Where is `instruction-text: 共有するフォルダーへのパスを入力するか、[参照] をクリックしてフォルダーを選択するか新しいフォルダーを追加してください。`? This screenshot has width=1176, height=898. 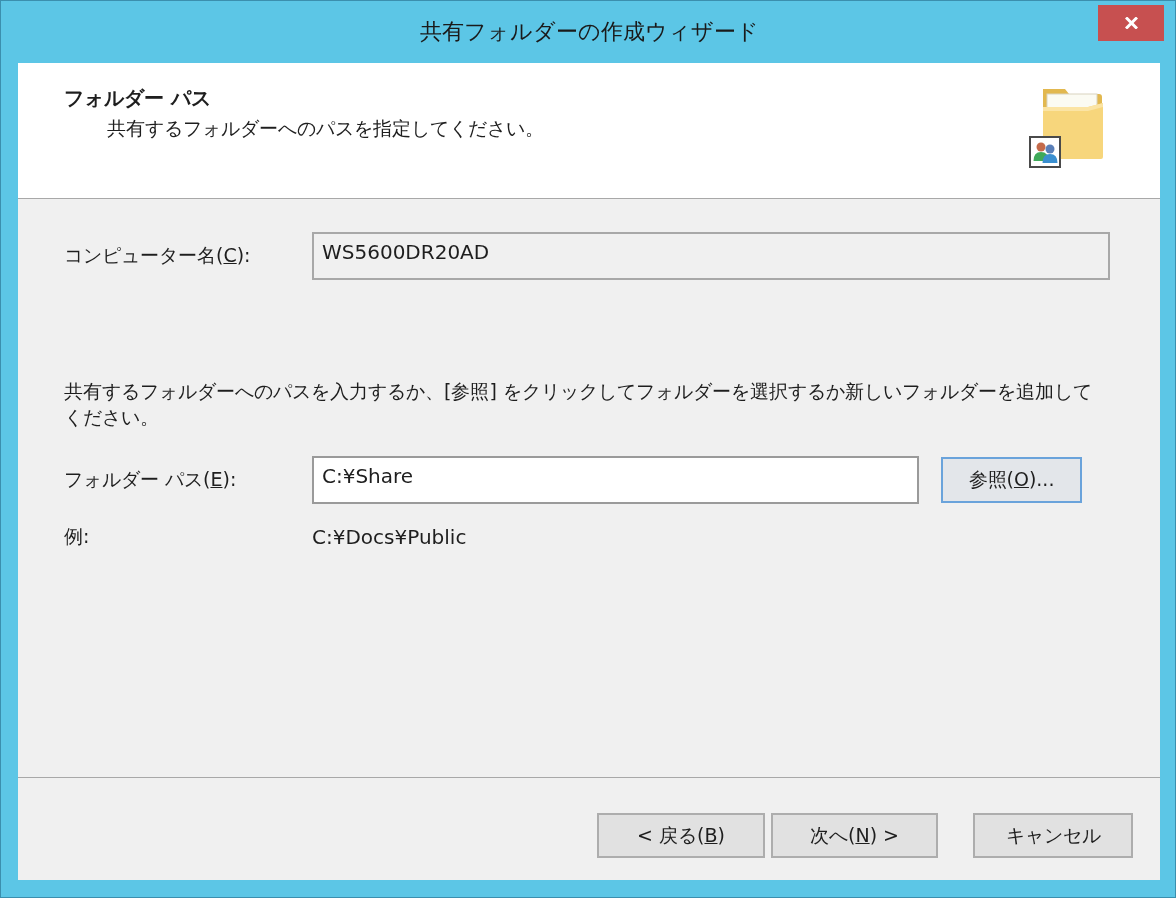
instruction-text: 共有するフォルダーへのパスを入力するか、[参照] をクリックしてフォルダーを選択するか新しいフォルダーを追加してください。 is located at coordinates (578, 404).